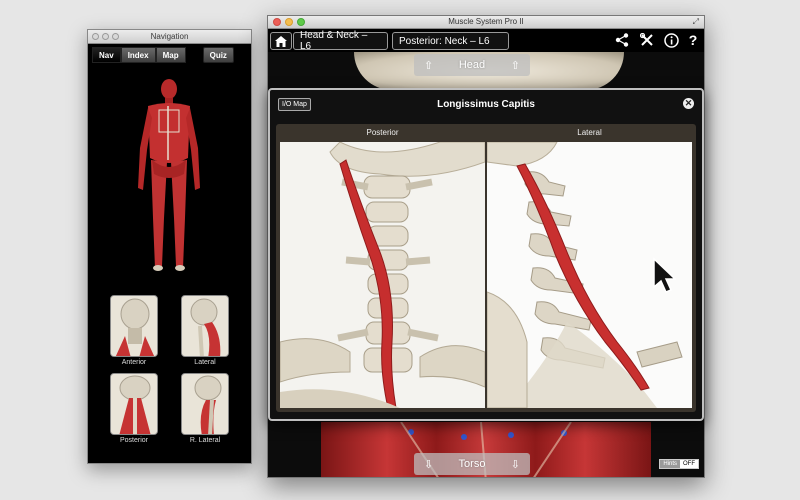 The width and height of the screenshot is (800, 500). I want to click on thumbnail-r-lateral, so click(205, 404).